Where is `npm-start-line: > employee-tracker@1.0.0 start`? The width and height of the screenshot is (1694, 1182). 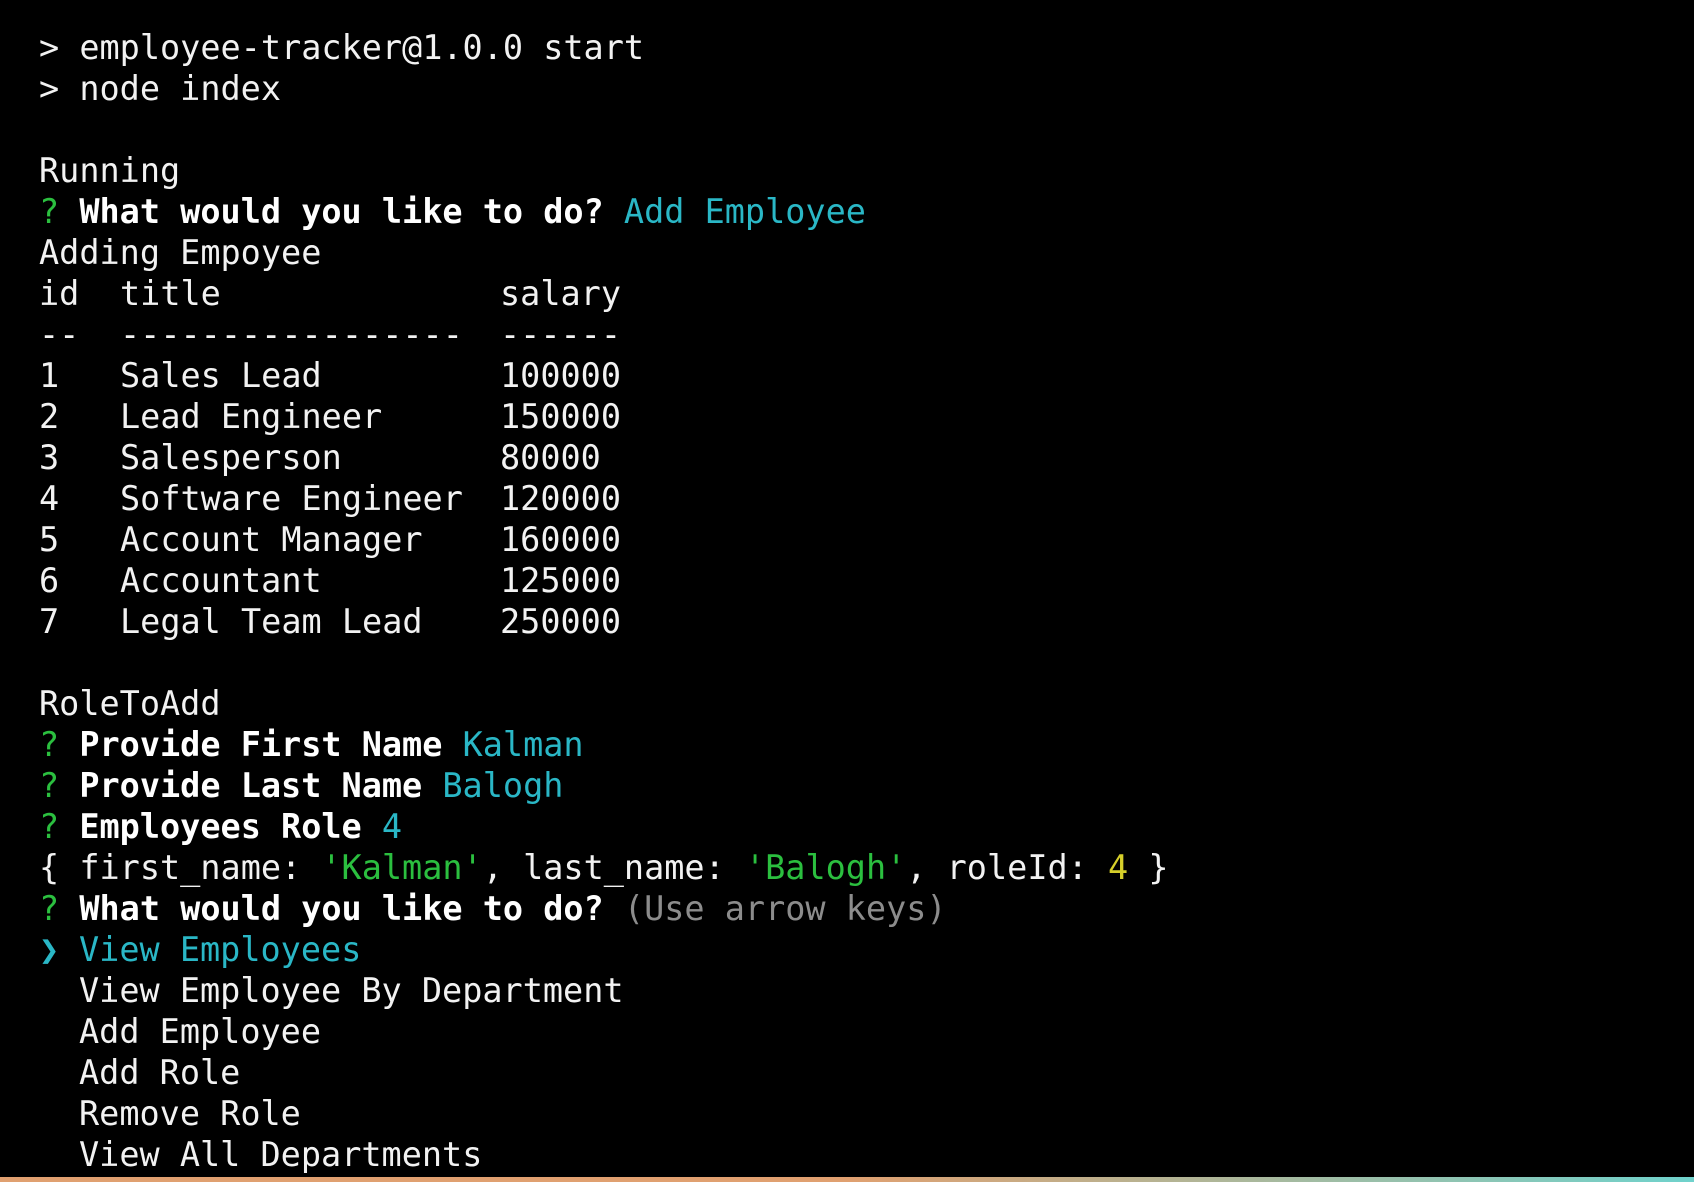 npm-start-line: > employee-tracker@1.0.0 start is located at coordinates (342, 47).